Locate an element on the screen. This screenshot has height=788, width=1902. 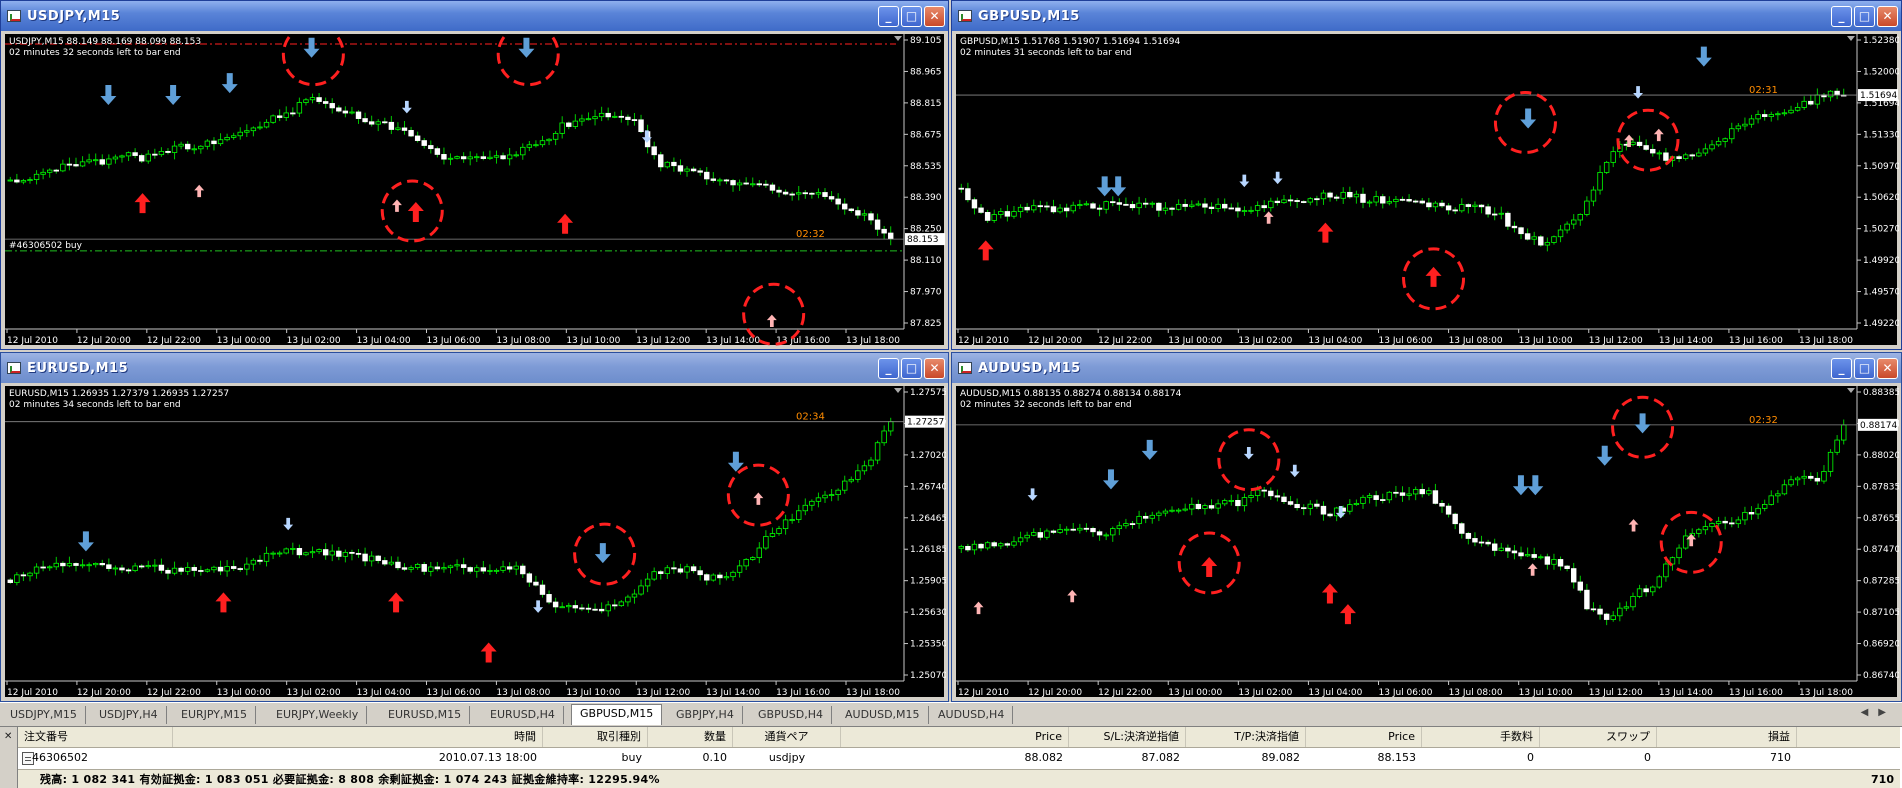
column-header-take-profit: T/P:決済指値 is located at coordinates (1246, 737).